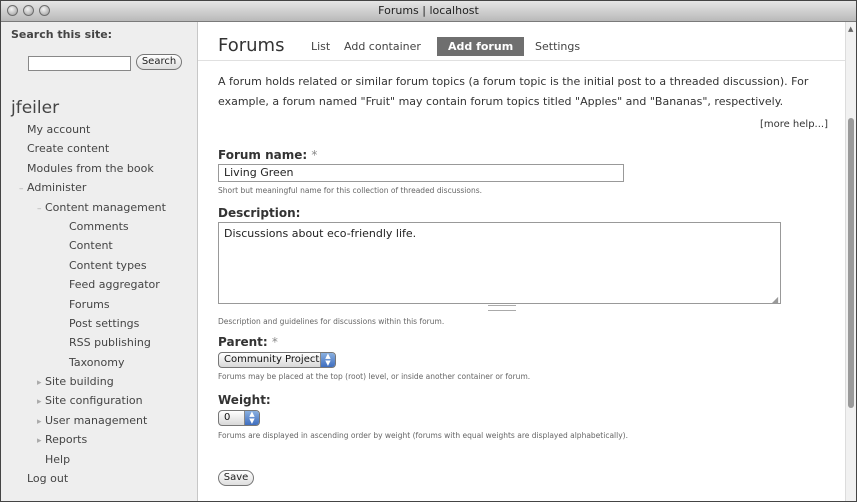 Image resolution: width=857 pixels, height=502 pixels. What do you see at coordinates (421, 173) in the screenshot?
I see `forum-name-input: Living Green` at bounding box center [421, 173].